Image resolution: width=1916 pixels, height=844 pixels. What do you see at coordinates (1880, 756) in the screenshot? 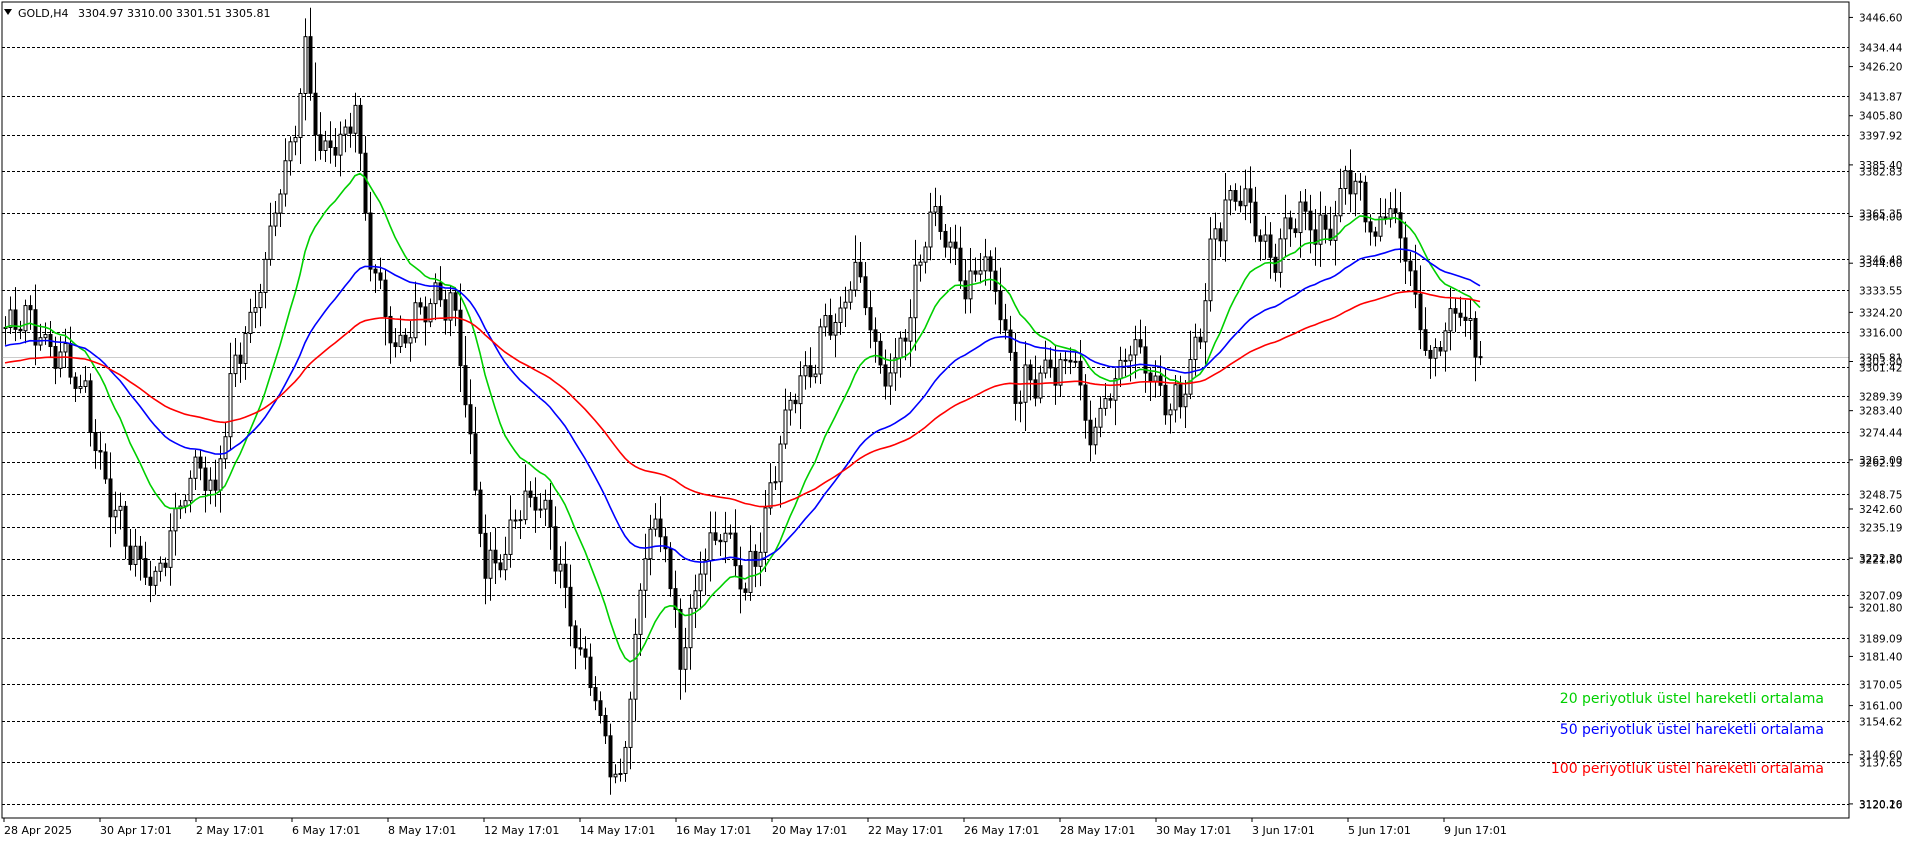
I see `price-tick-label-15: 3140.60` at bounding box center [1880, 756].